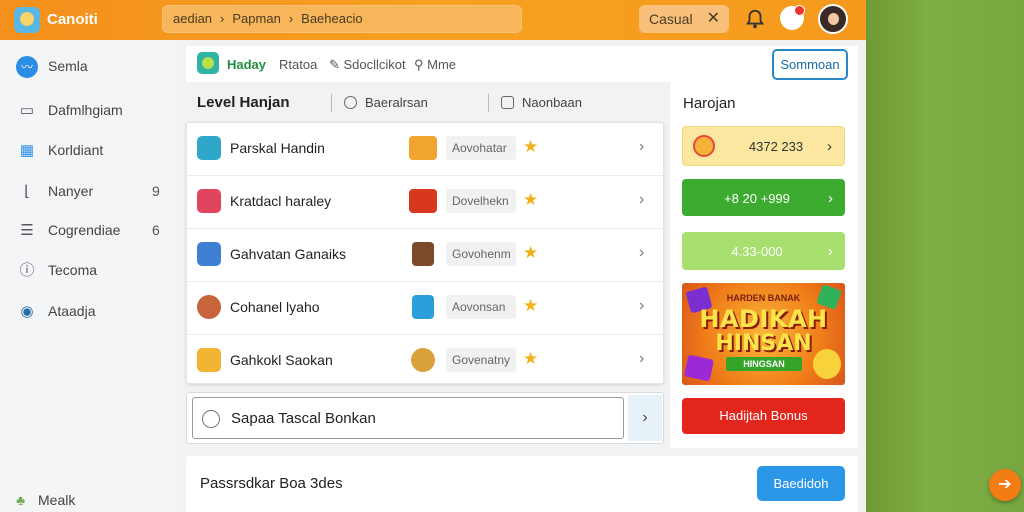 This screenshot has width=1024, height=512. What do you see at coordinates (709, 103) in the screenshot?
I see `right-panel-title: Harojan` at bounding box center [709, 103].